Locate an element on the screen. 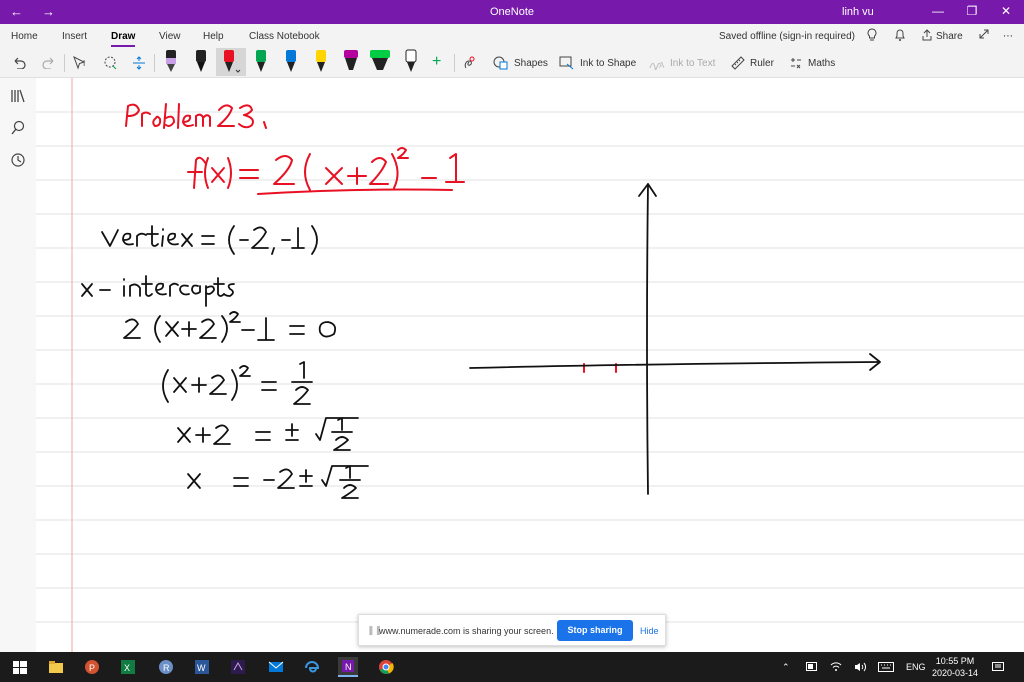  edge-icon is located at coordinates (312, 667).